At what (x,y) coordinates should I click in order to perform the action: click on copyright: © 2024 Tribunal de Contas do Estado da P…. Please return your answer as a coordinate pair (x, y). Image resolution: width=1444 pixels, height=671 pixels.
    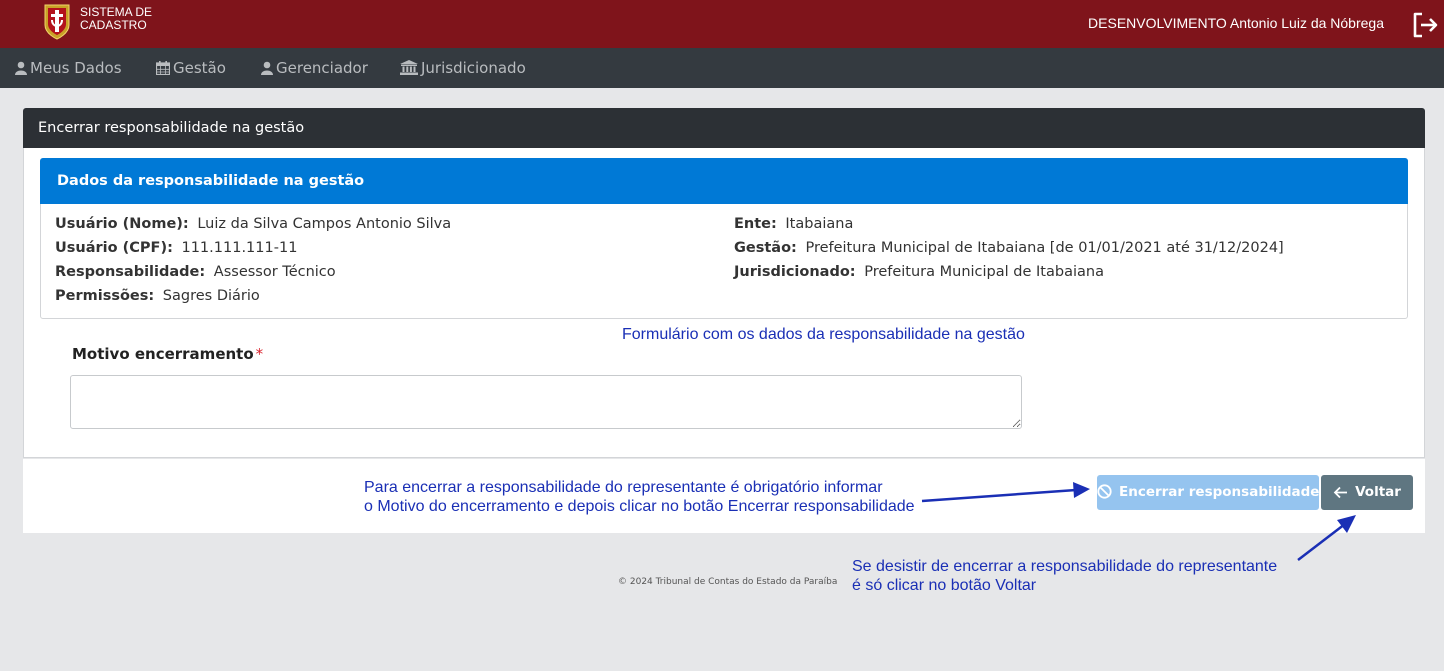
    Looking at the image, I should click on (728, 582).